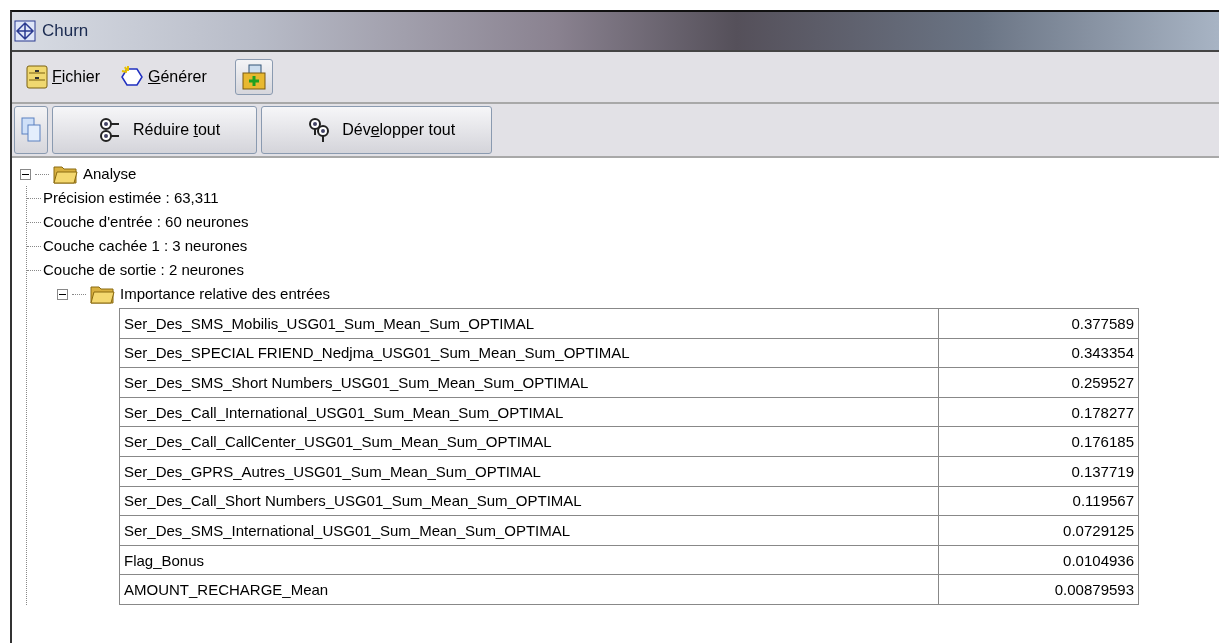  I want to click on tree-leaf: Couche cachée 1 : 3 neurones, so click(145, 246).